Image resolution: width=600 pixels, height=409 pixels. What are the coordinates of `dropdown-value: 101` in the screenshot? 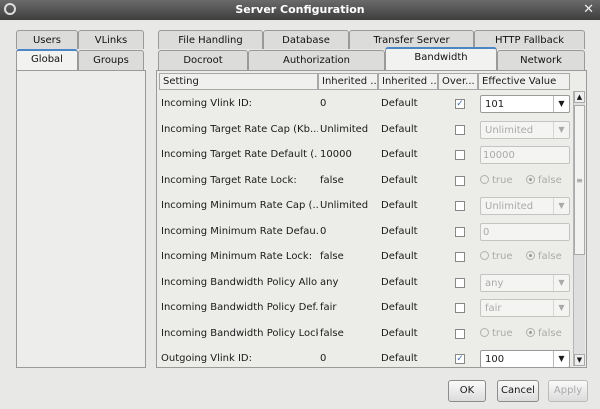 It's located at (495, 104).